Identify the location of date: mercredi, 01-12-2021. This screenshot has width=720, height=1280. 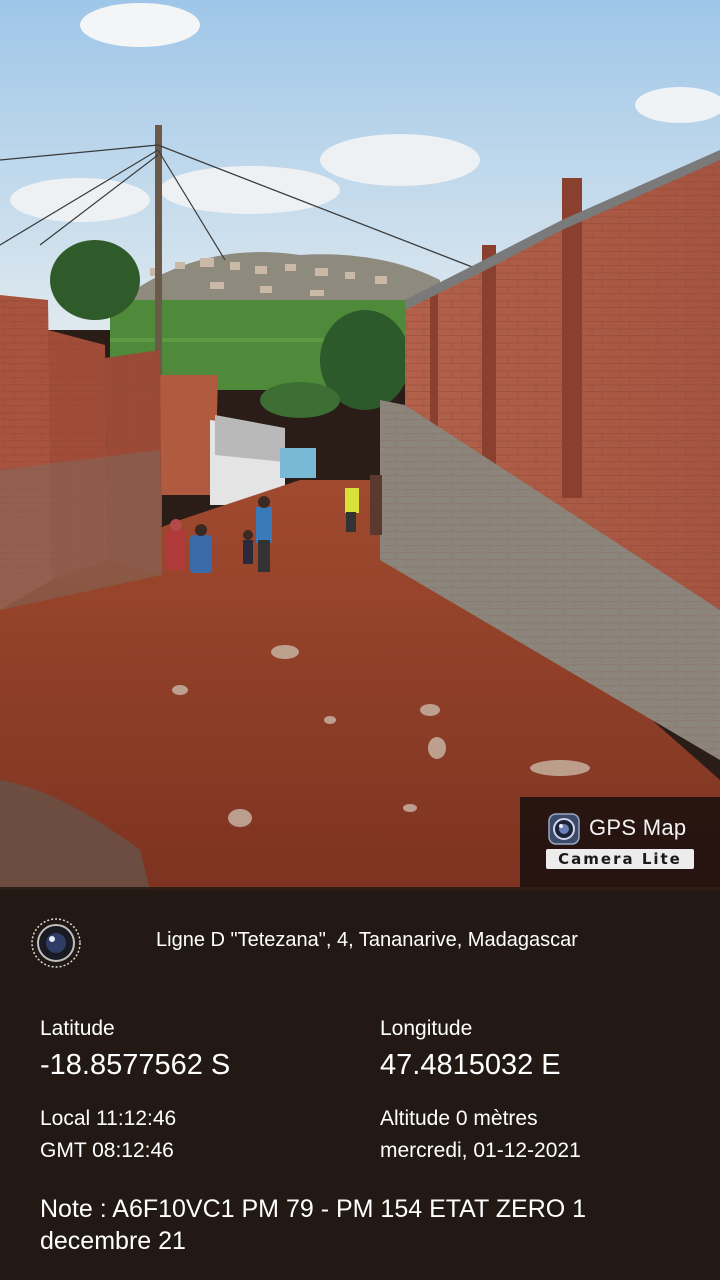
(480, 1150).